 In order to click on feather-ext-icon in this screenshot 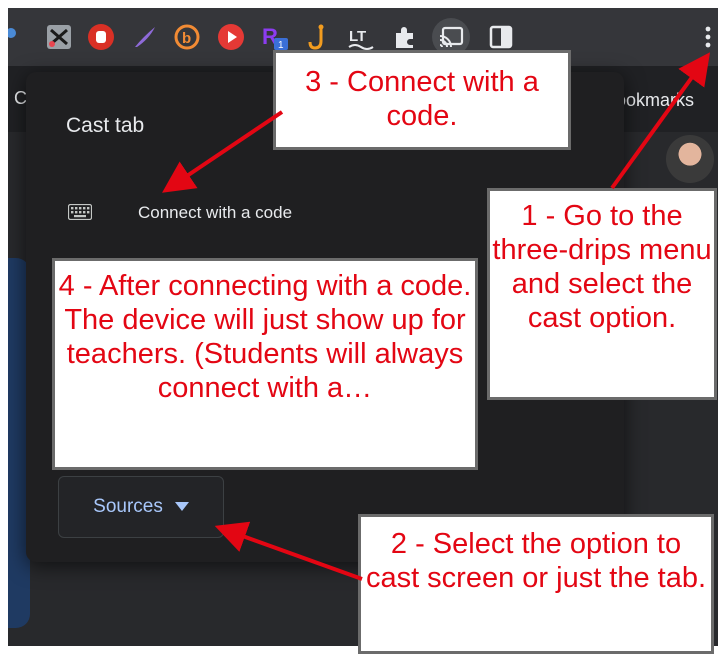, I will do `click(145, 37)`.